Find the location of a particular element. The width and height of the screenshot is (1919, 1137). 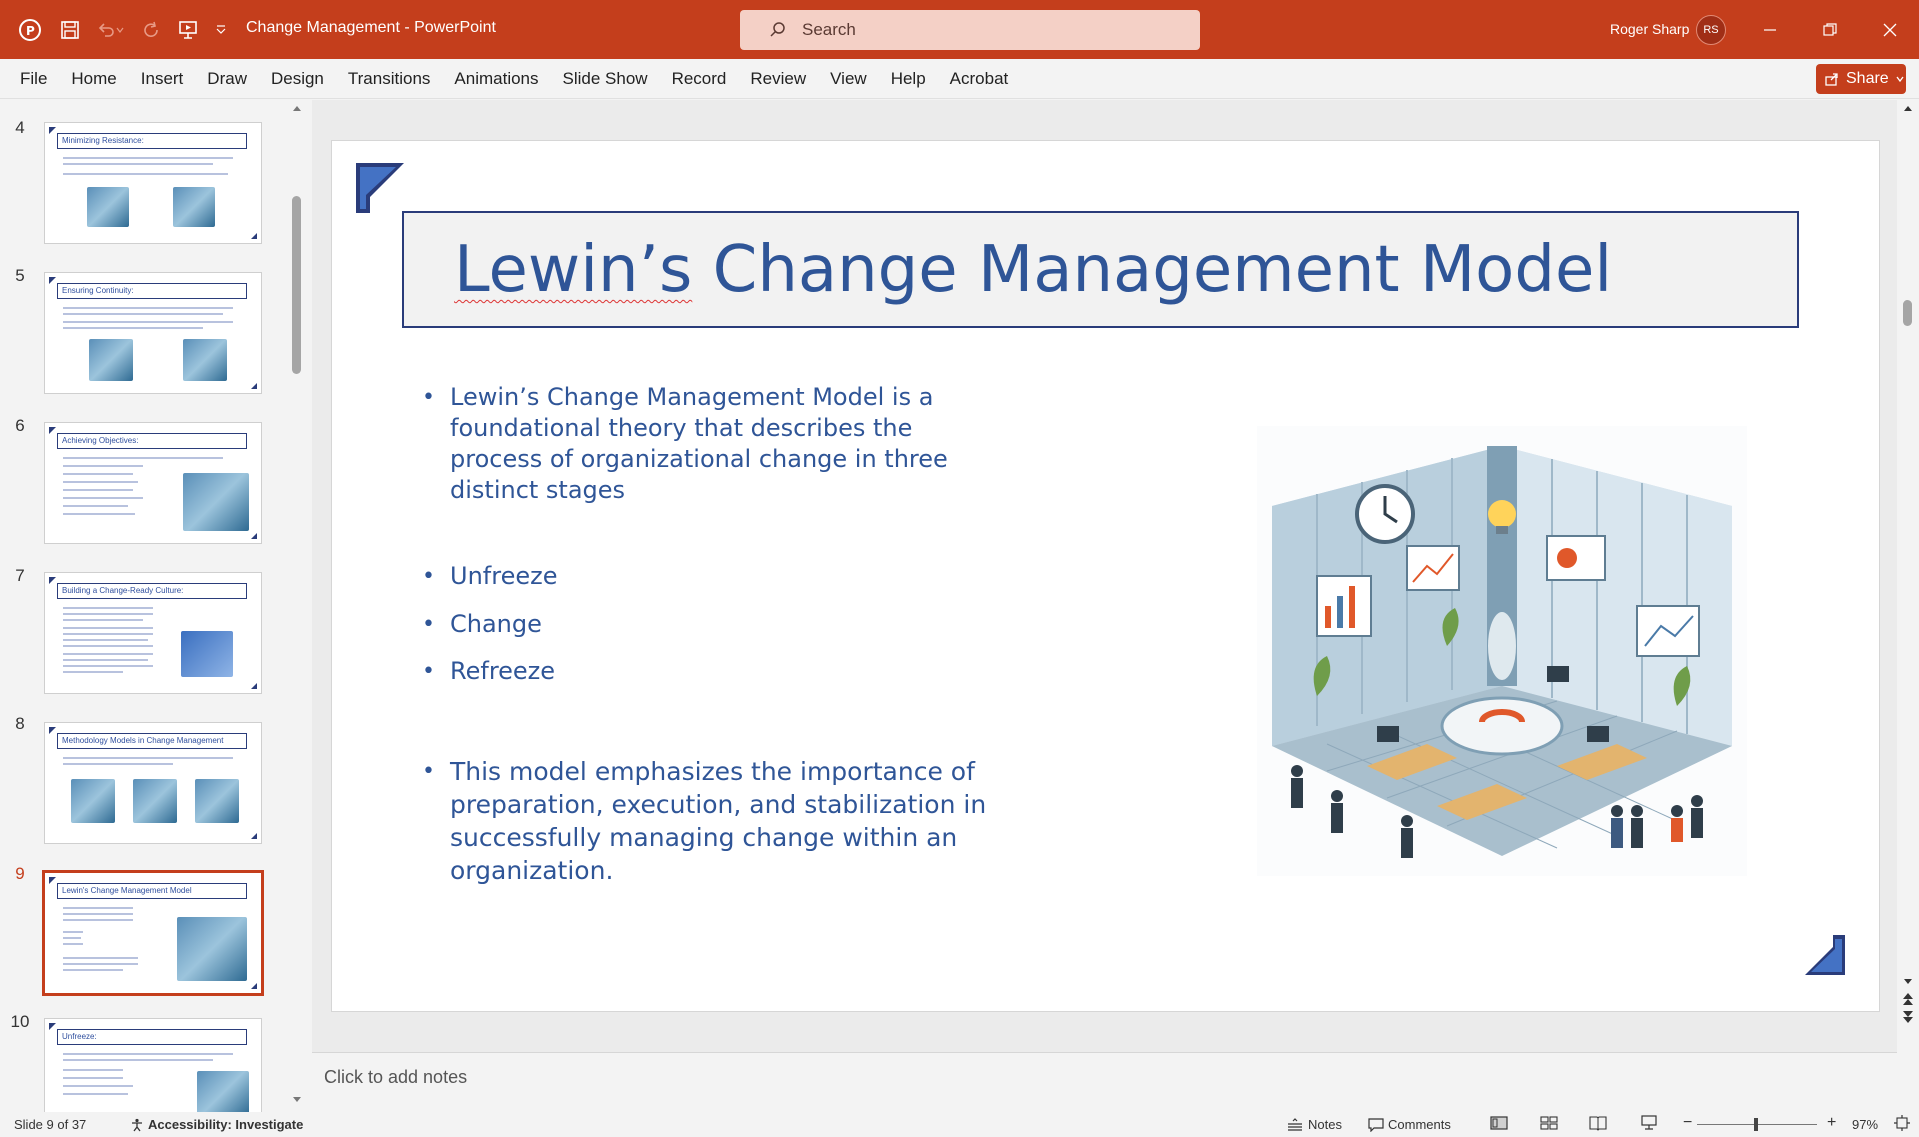

slide-thumbnail-6: Achieving Objectives: is located at coordinates (153, 483).